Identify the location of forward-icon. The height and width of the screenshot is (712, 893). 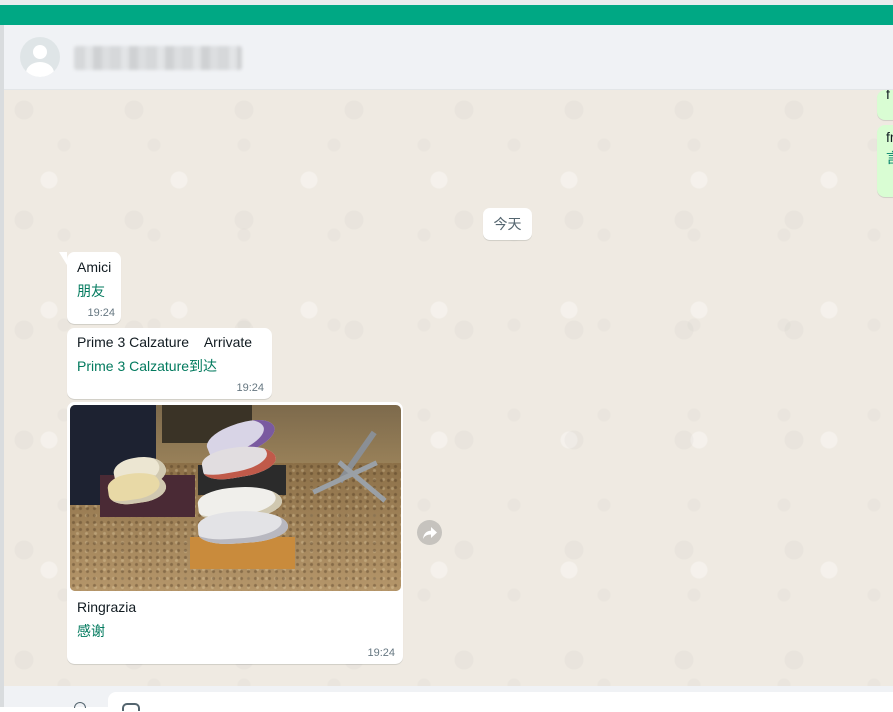
(429, 532).